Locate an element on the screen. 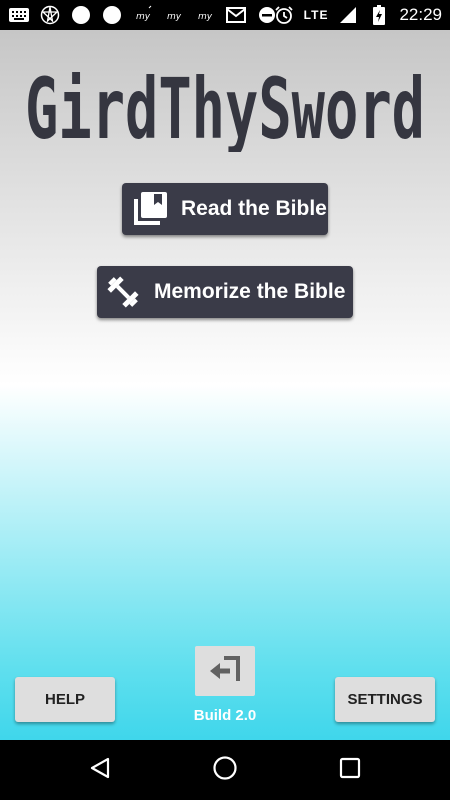 Image resolution: width=450 pixels, height=800 pixels. pentagram-icon is located at coordinates (50, 15).